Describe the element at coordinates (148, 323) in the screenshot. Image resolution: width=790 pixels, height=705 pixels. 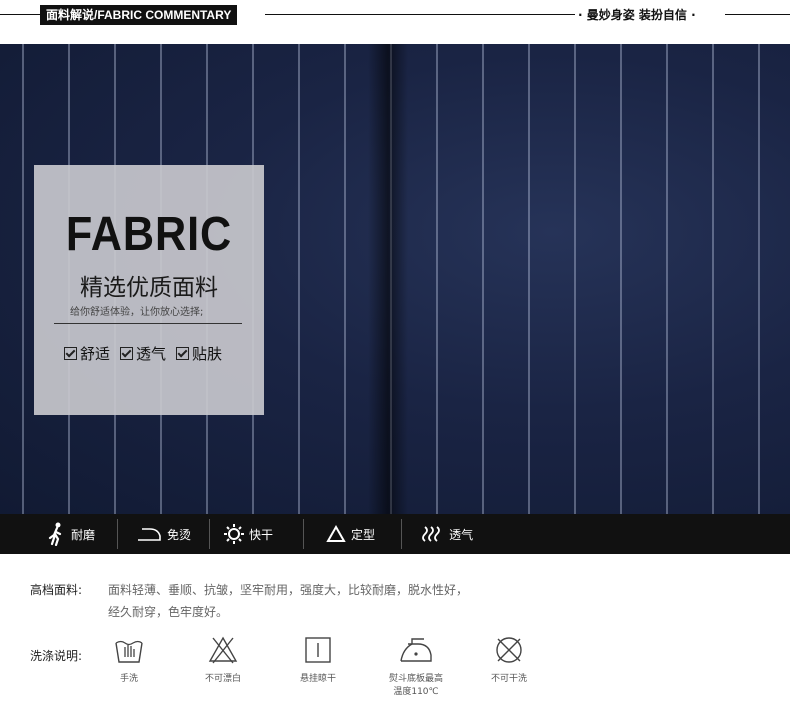
I see `card-divider` at that location.